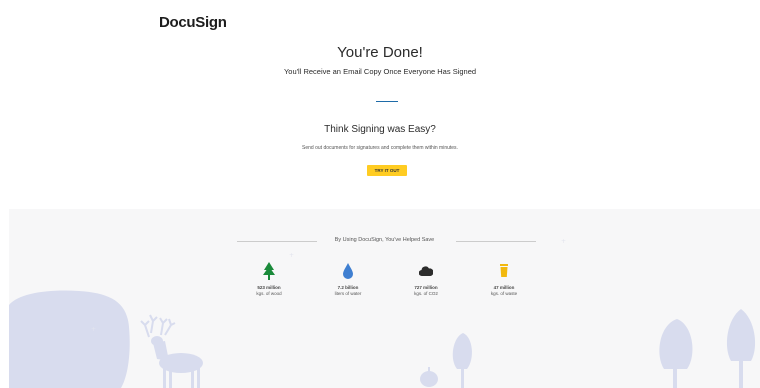  What do you see at coordinates (380, 129) in the screenshot?
I see `promo-title: Think Signing was Easy?` at bounding box center [380, 129].